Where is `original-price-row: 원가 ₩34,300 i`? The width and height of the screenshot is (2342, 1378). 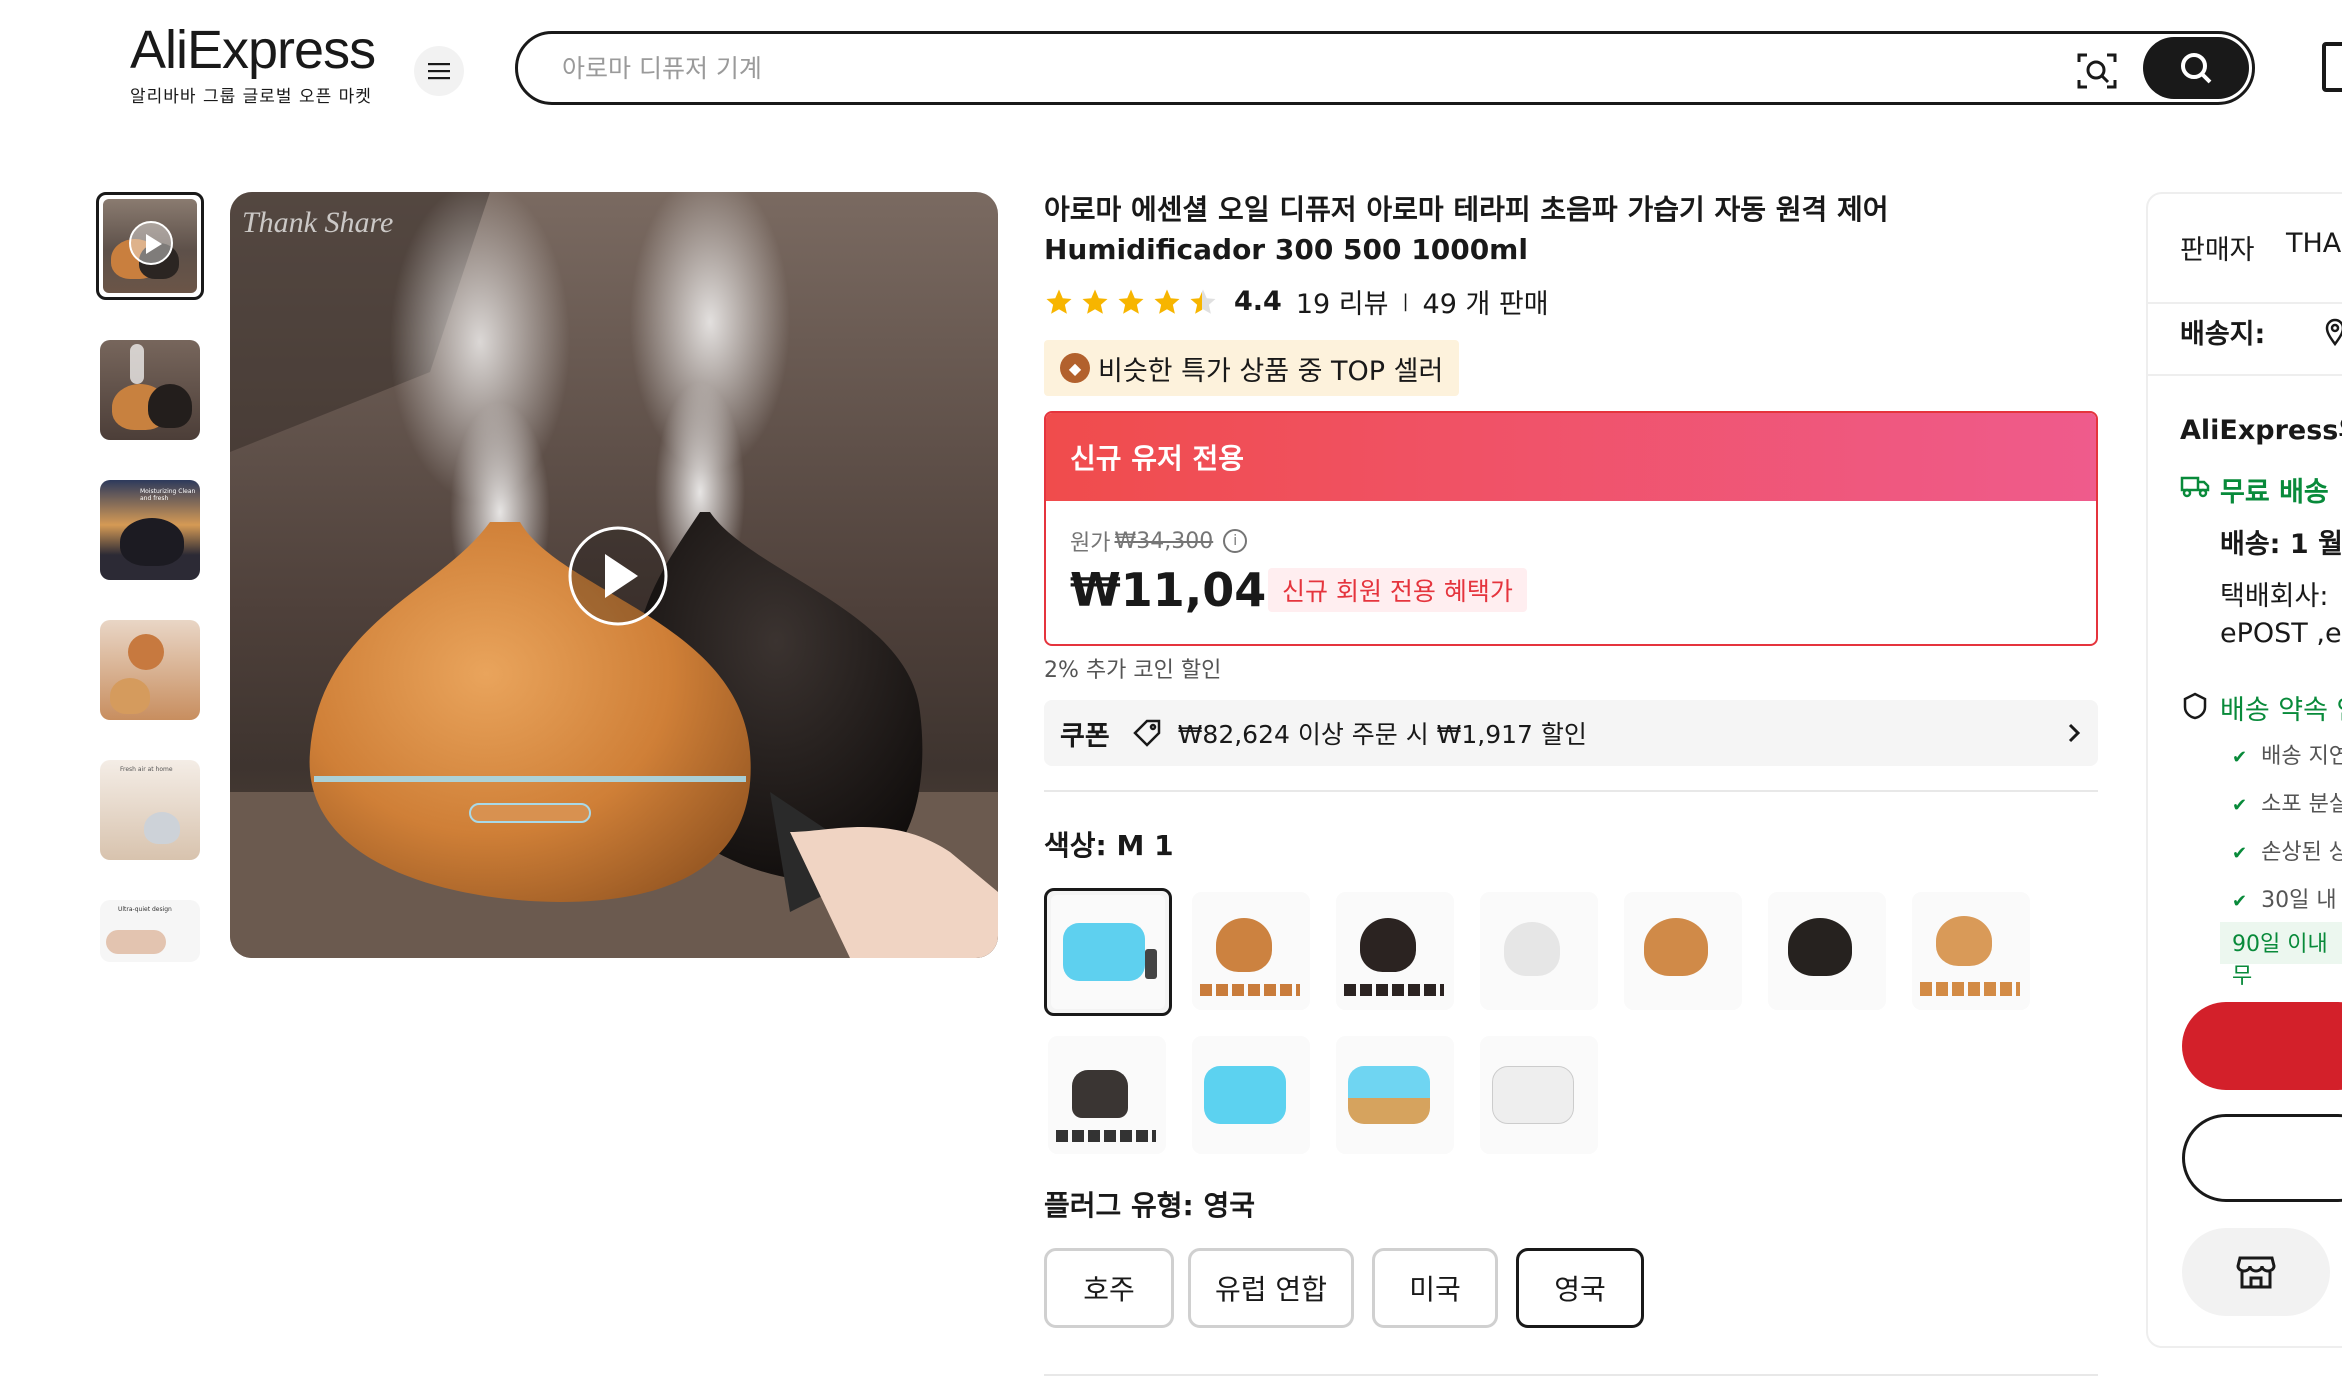
original-price-row: 원가 ₩34,300 i is located at coordinates (1159, 541).